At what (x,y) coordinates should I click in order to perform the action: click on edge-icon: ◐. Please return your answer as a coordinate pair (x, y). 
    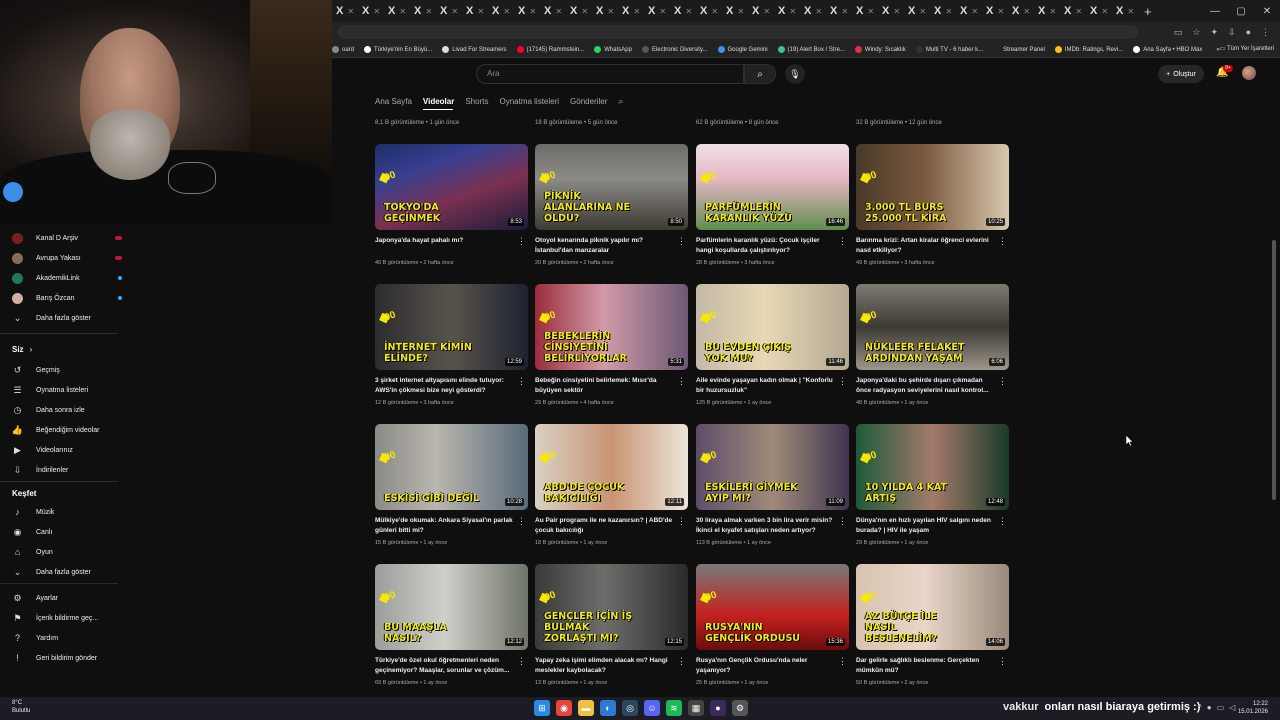
    Looking at the image, I should click on (608, 708).